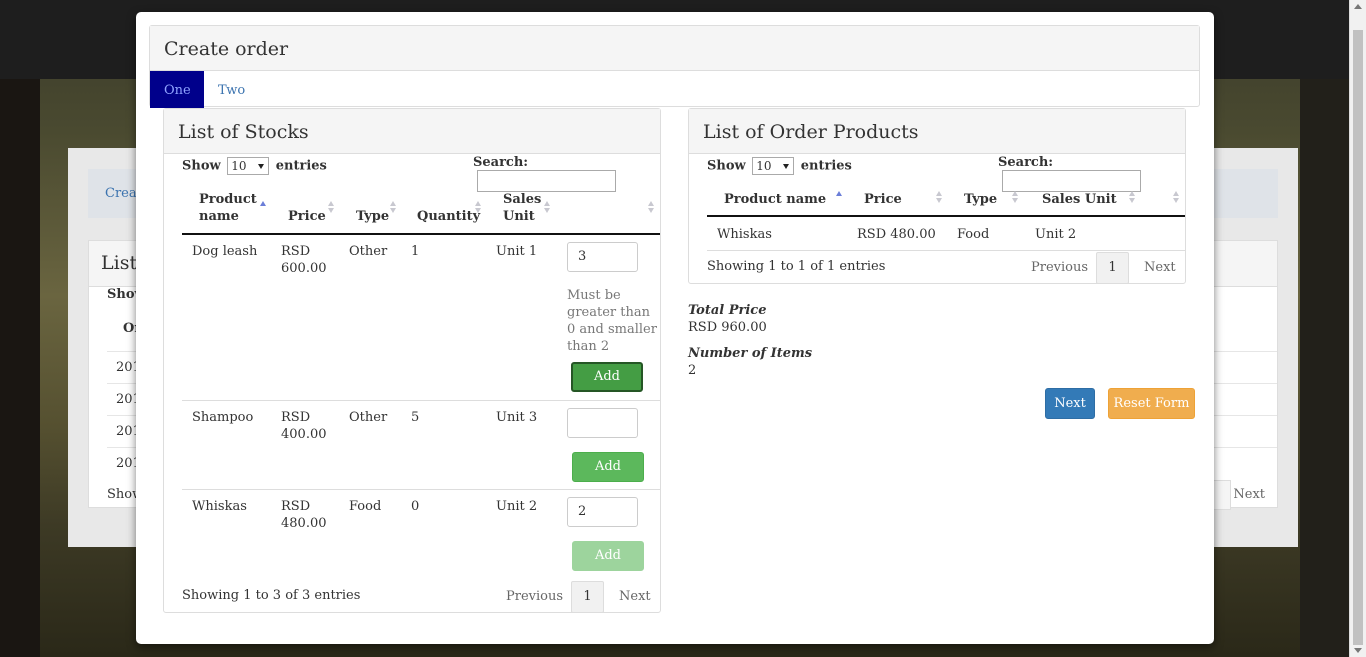 This screenshot has width=1366, height=657. What do you see at coordinates (248, 166) in the screenshot?
I see `stocks-entries-select: 10` at bounding box center [248, 166].